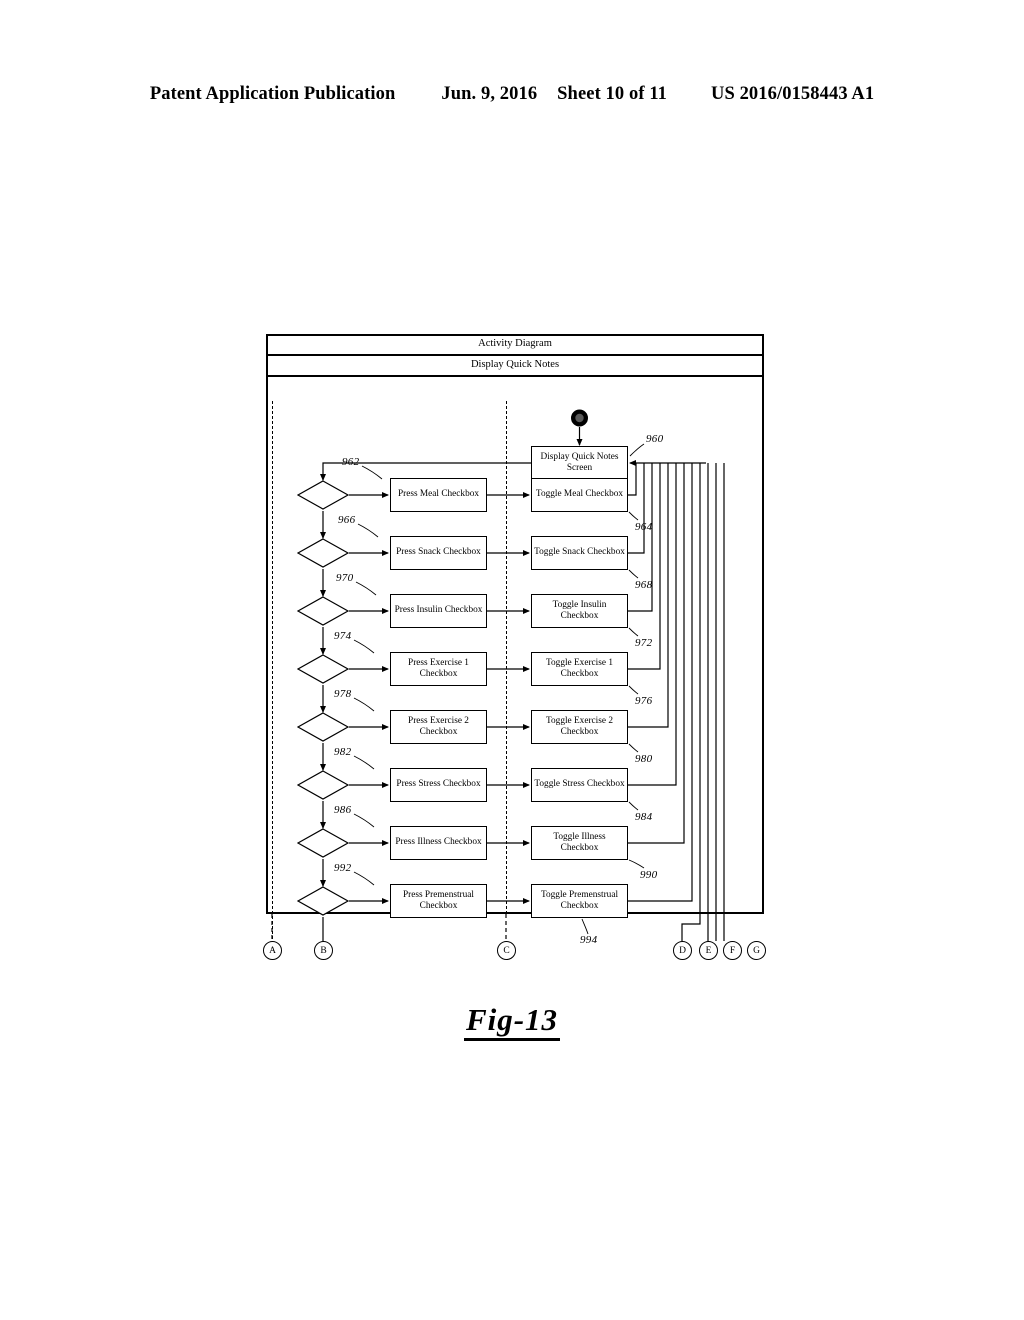 The width and height of the screenshot is (1024, 1320). Describe the element at coordinates (644, 817) in the screenshot. I see `ref-984: 984` at that location.